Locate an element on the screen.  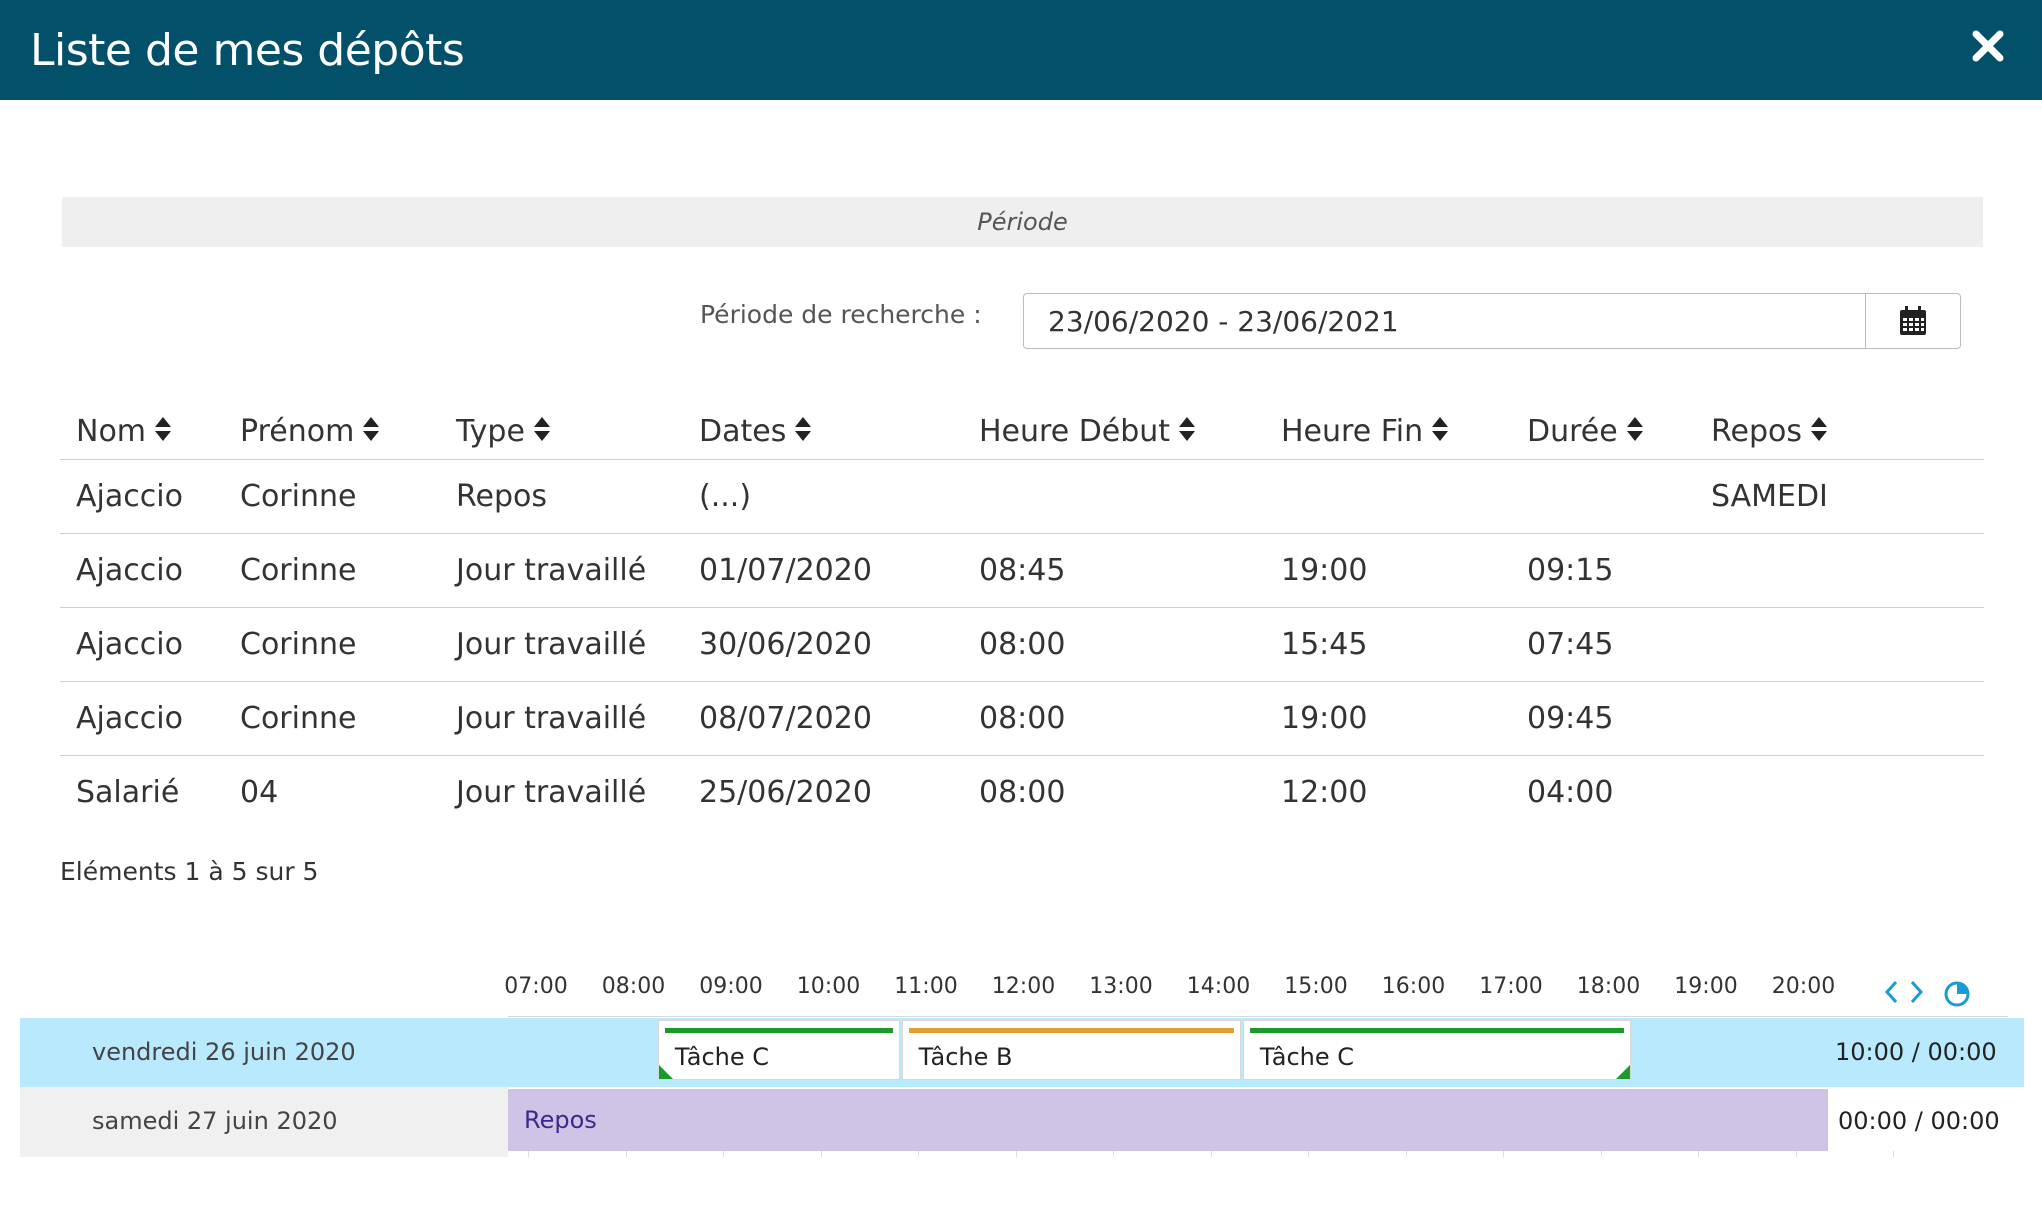
column-header: Heure Fin is located at coordinates (1388, 432).